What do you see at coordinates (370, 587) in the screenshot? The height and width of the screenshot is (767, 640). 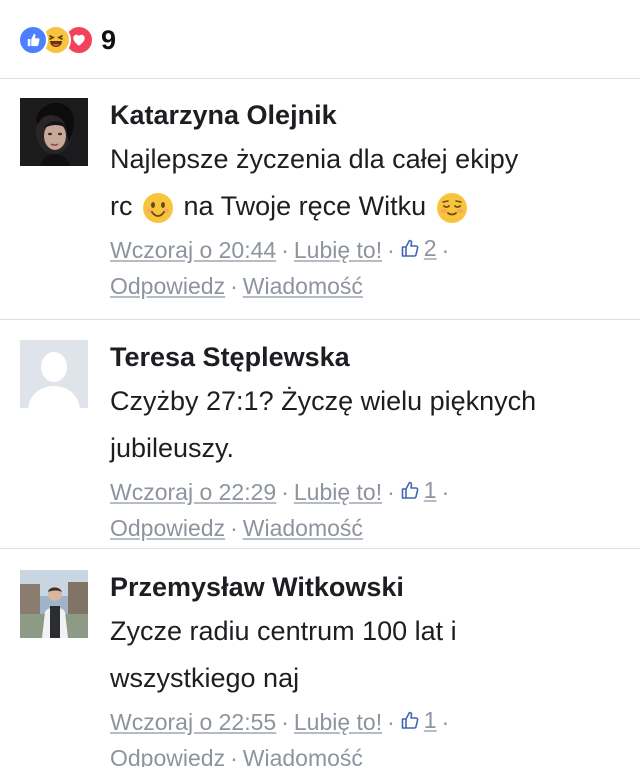 I see `comment-author: Przemysław Witkowski` at bounding box center [370, 587].